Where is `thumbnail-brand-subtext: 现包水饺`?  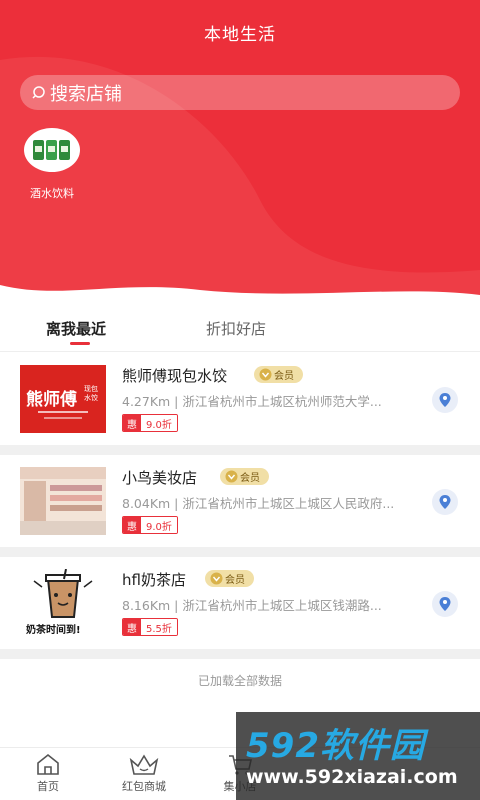 thumbnail-brand-subtext: 现包水饺 is located at coordinates (91, 393).